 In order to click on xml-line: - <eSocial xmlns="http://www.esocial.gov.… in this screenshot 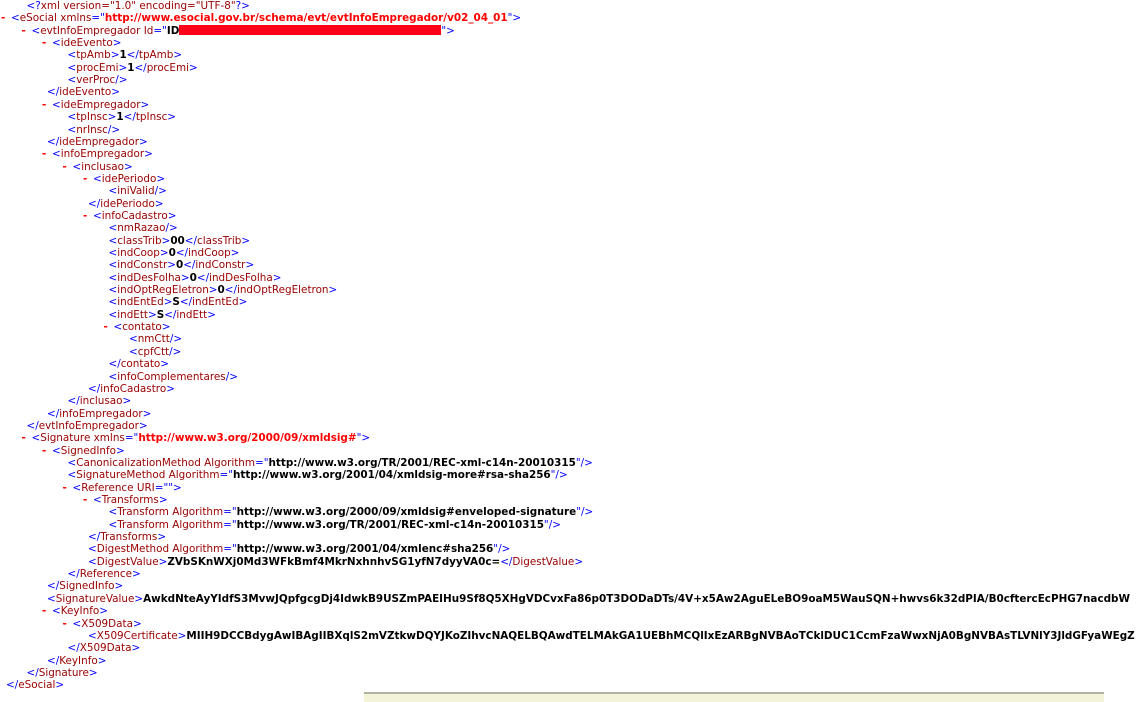, I will do `click(260, 18)`.